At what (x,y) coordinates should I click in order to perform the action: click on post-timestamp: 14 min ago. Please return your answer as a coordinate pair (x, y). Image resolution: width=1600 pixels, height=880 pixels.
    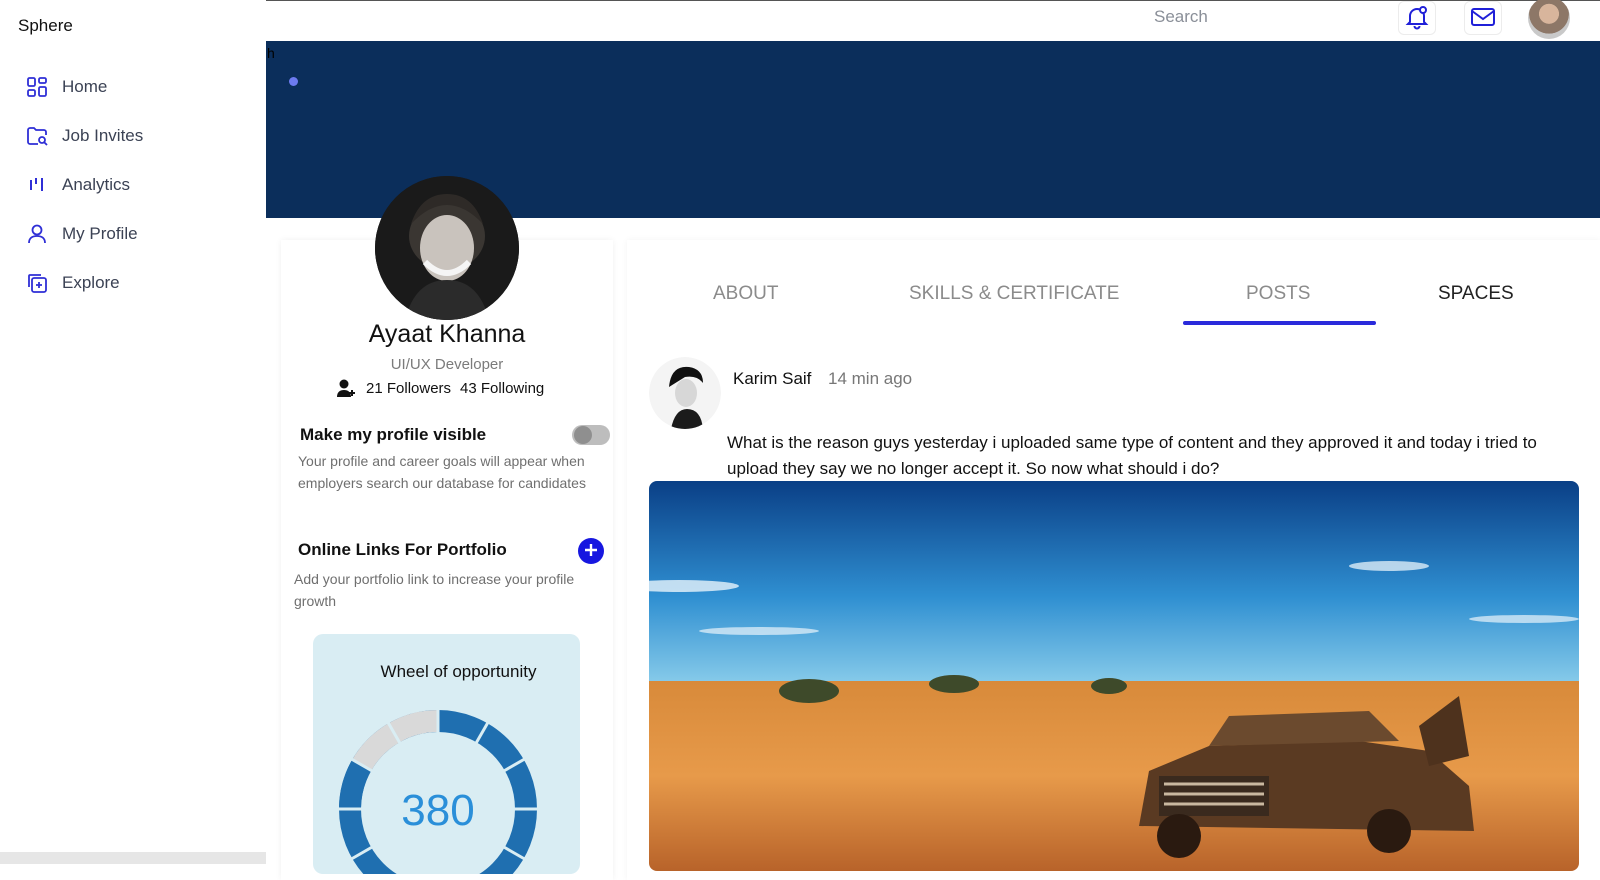
    Looking at the image, I should click on (870, 378).